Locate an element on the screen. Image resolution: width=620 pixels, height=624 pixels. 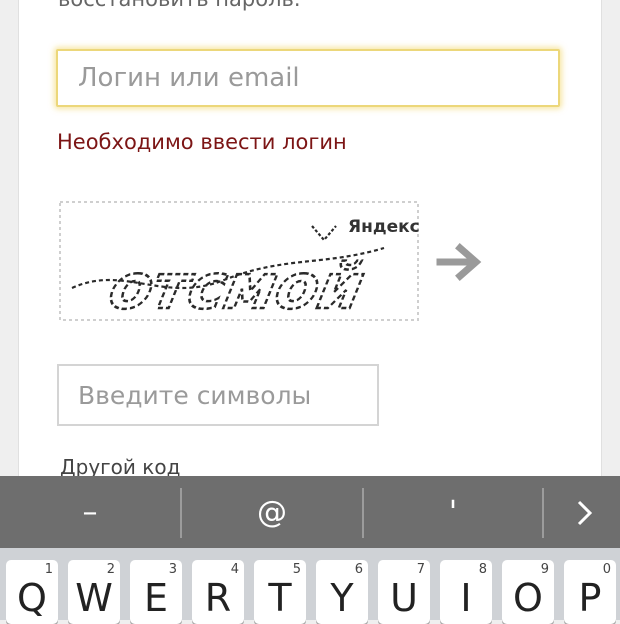
captcha-brand: Яндекс is located at coordinates (384, 227).